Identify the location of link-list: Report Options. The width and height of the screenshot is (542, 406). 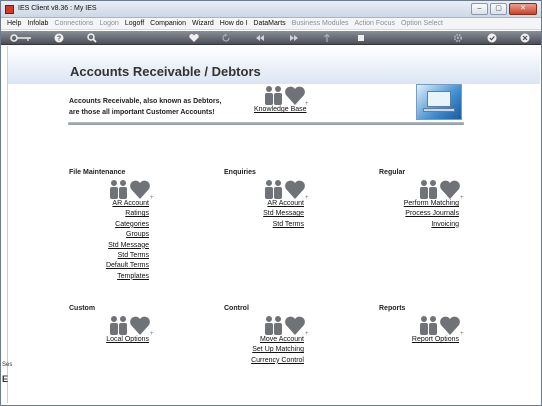
(419, 340).